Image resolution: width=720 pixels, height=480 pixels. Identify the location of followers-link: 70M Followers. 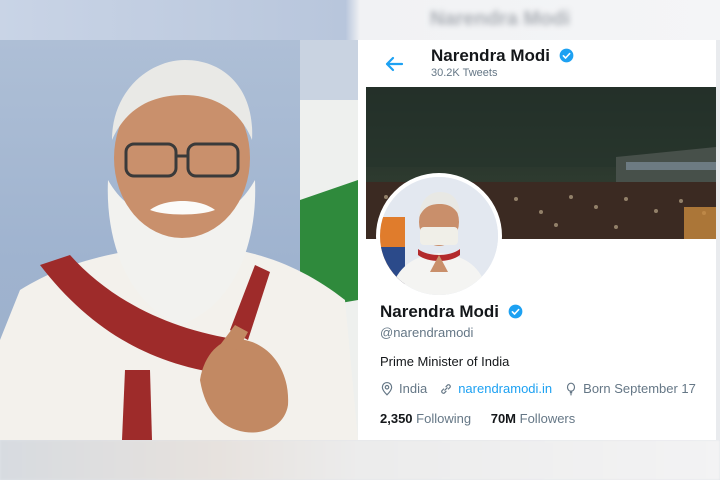
(533, 418).